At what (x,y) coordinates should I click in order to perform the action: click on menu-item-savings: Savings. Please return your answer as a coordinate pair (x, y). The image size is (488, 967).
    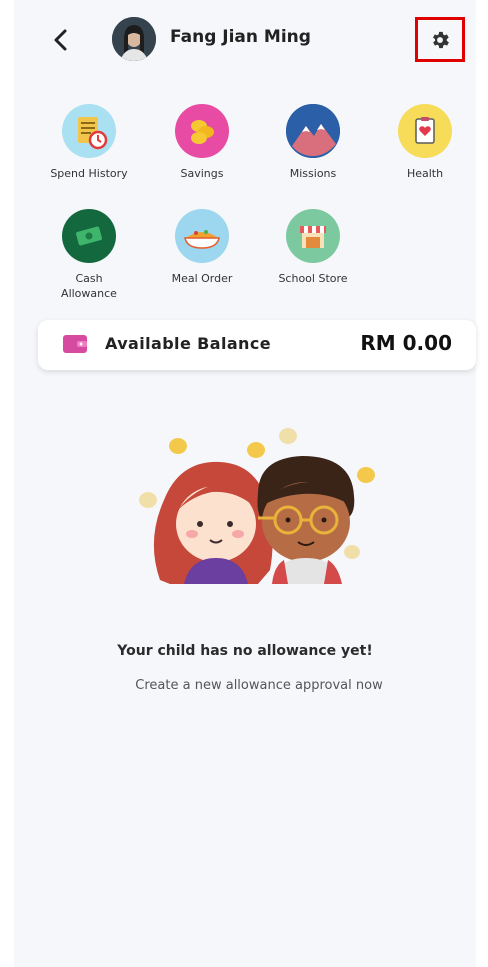
    Looking at the image, I should click on (202, 142).